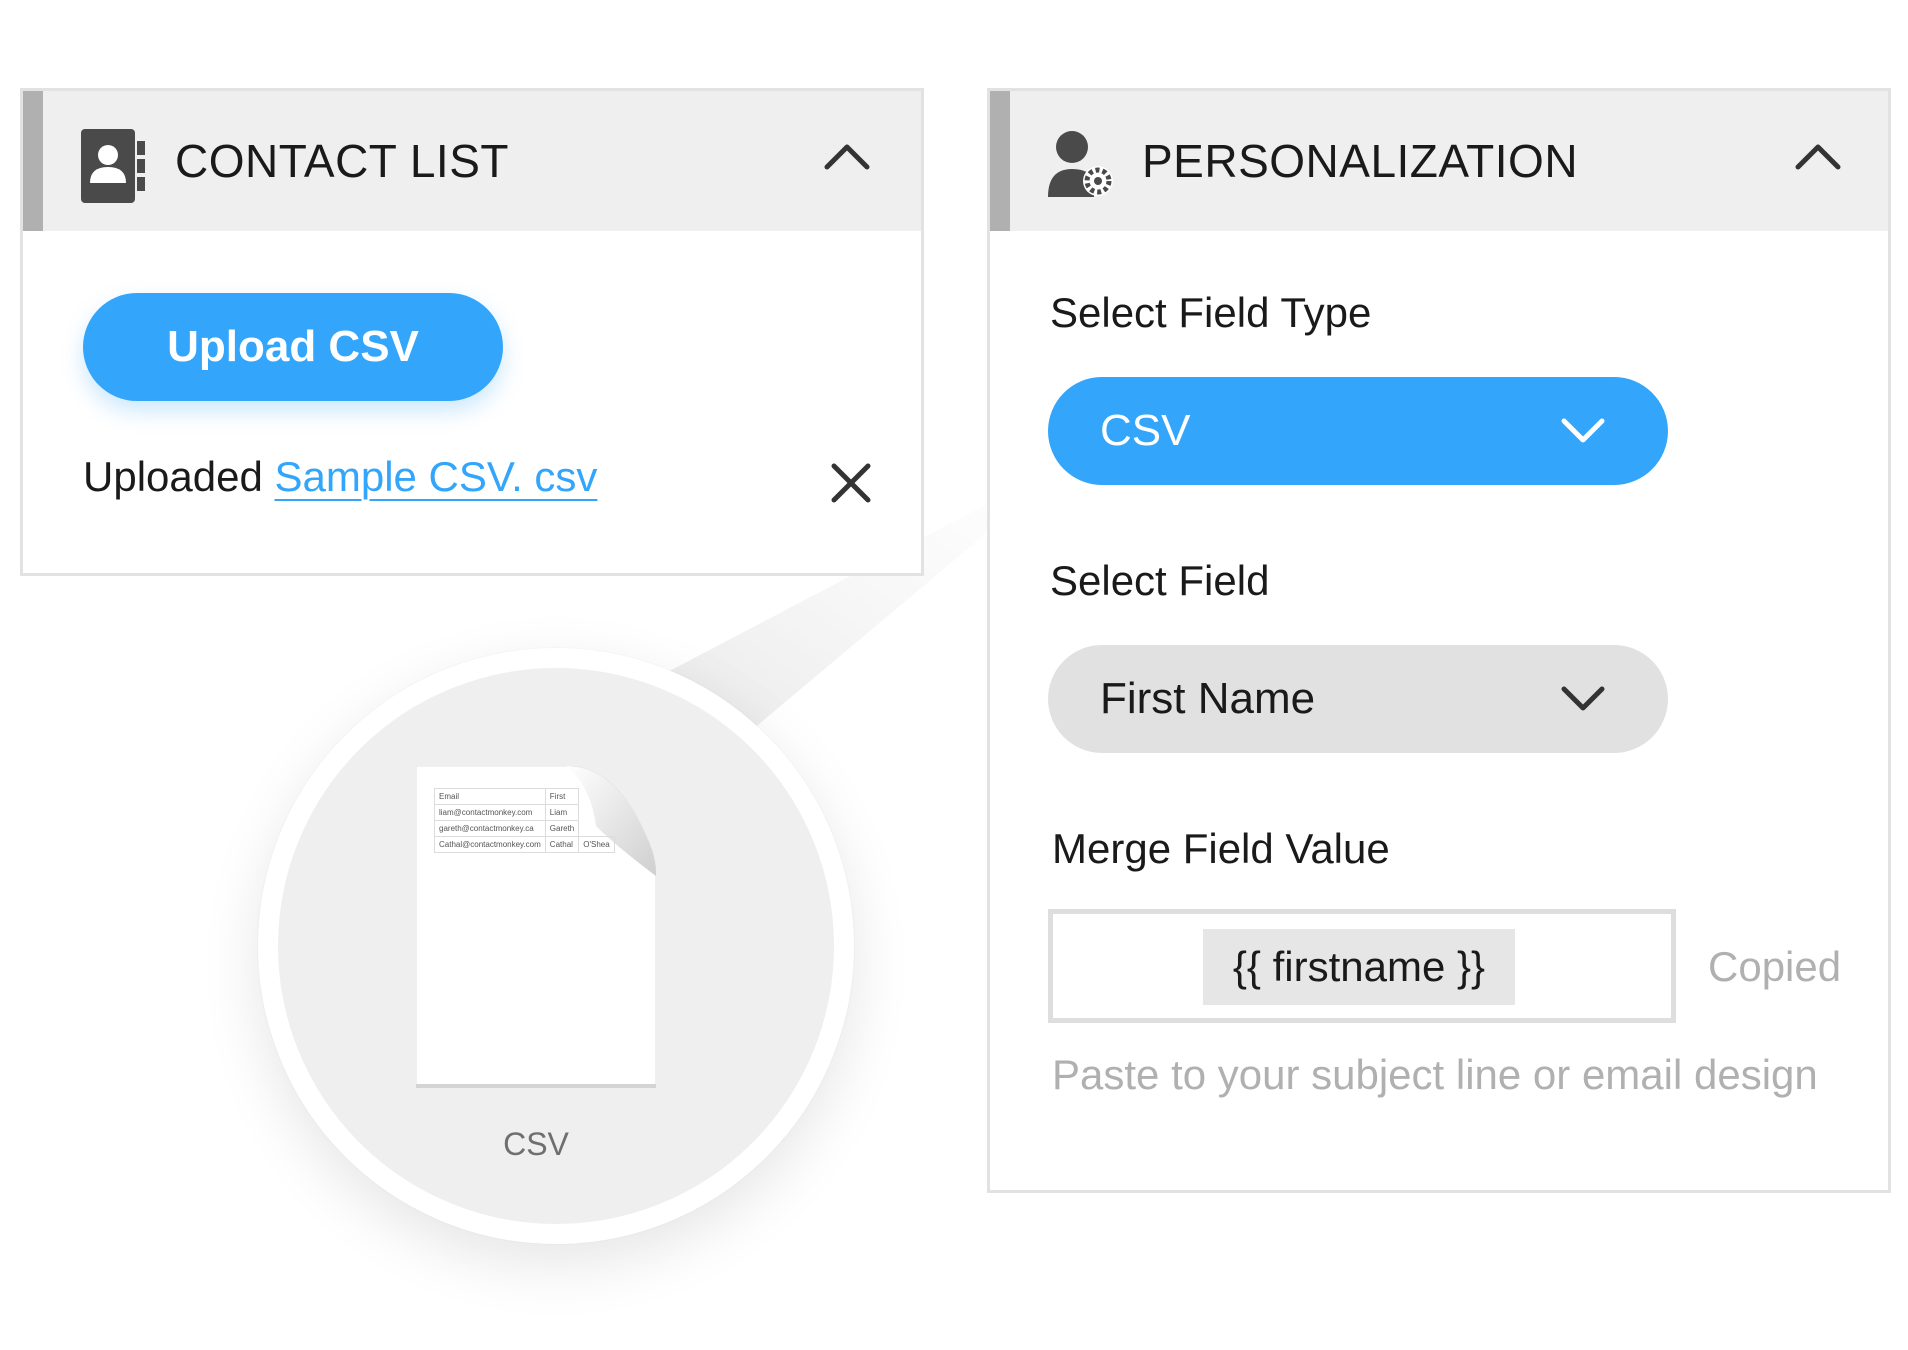  I want to click on contact-book-icon, so click(113, 166).